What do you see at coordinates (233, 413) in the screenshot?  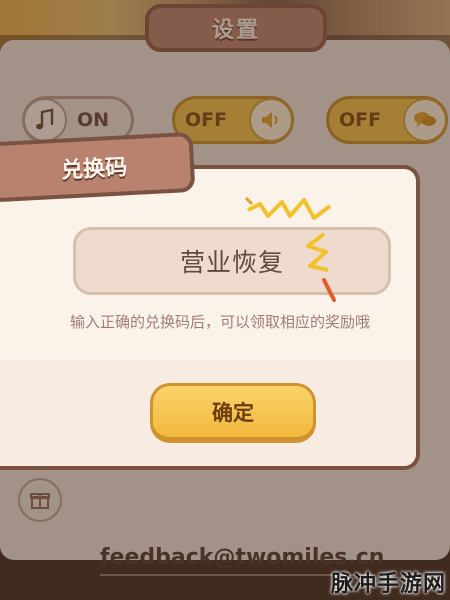 I see `confirm-button: 确定` at bounding box center [233, 413].